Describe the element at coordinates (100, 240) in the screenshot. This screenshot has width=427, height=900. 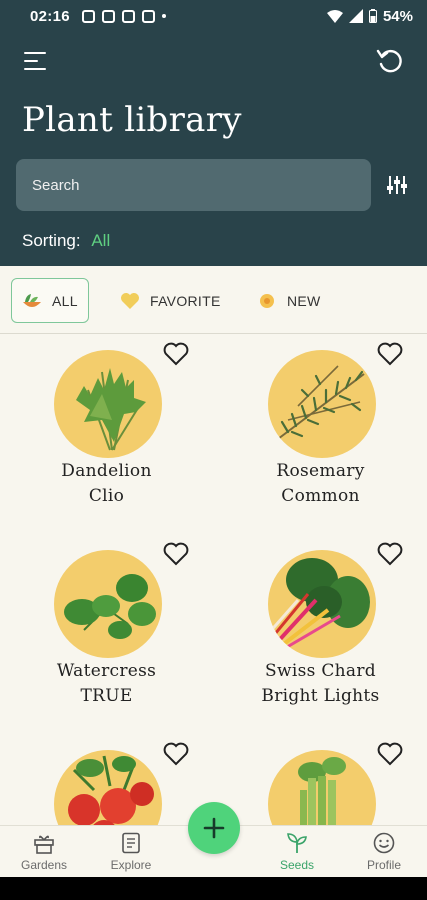
I see `sorting-value: All` at that location.